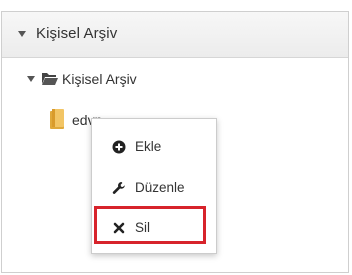 Image resolution: width=352 pixels, height=275 pixels. Describe the element at coordinates (160, 187) in the screenshot. I see `menu-item-label: Düzenle` at that location.